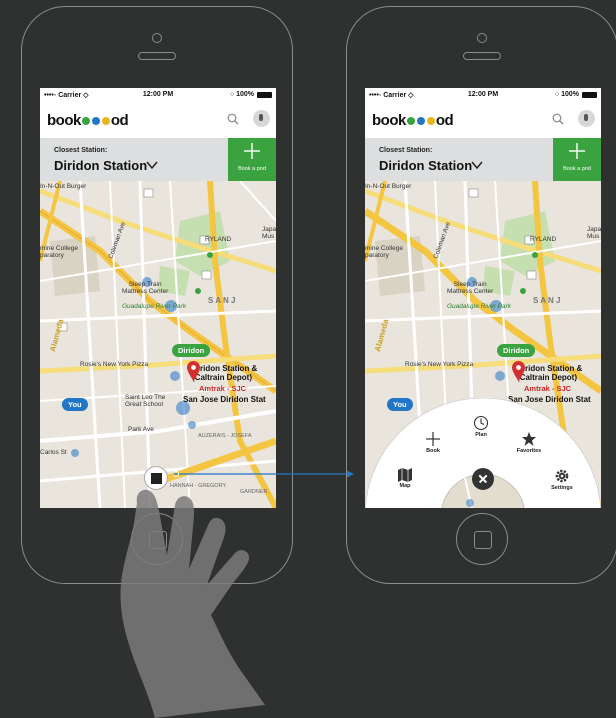  Describe the element at coordinates (529, 439) in the screenshot. I see `star-icon` at that location.